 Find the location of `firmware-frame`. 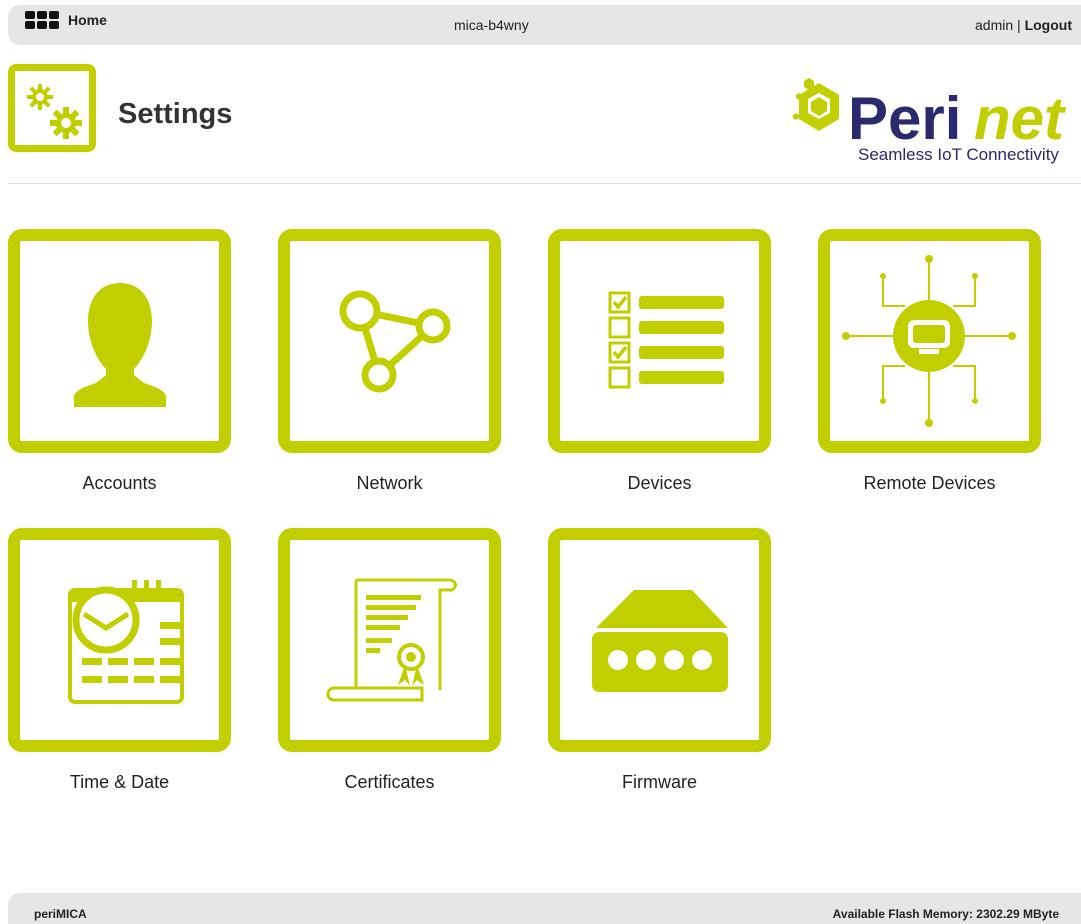

firmware-frame is located at coordinates (659, 640).